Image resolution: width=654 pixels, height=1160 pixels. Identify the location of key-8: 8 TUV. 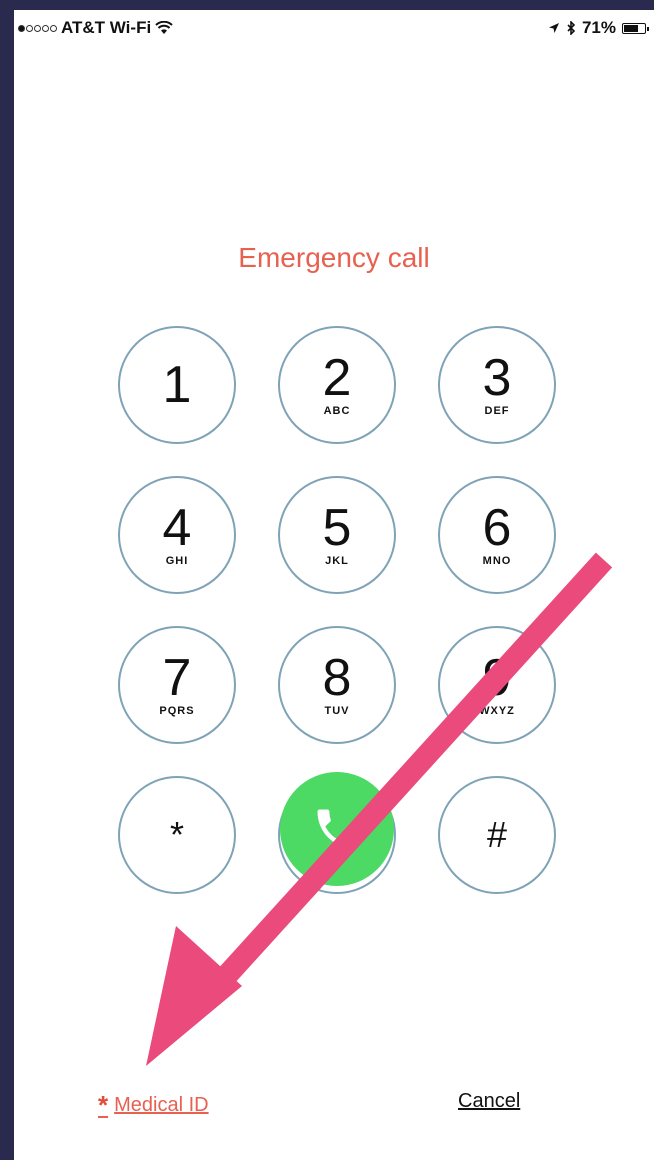
(337, 685).